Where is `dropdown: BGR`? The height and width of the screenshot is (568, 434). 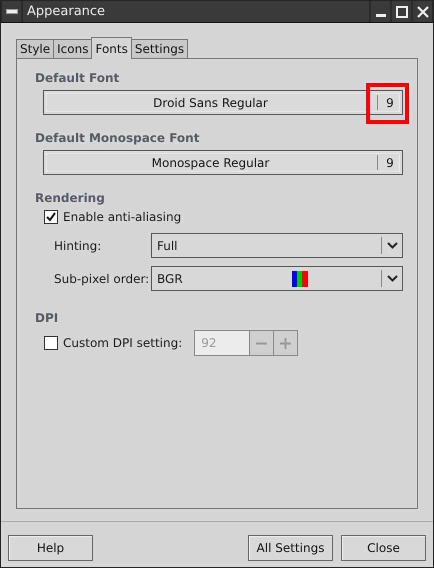 dropdown: BGR is located at coordinates (277, 278).